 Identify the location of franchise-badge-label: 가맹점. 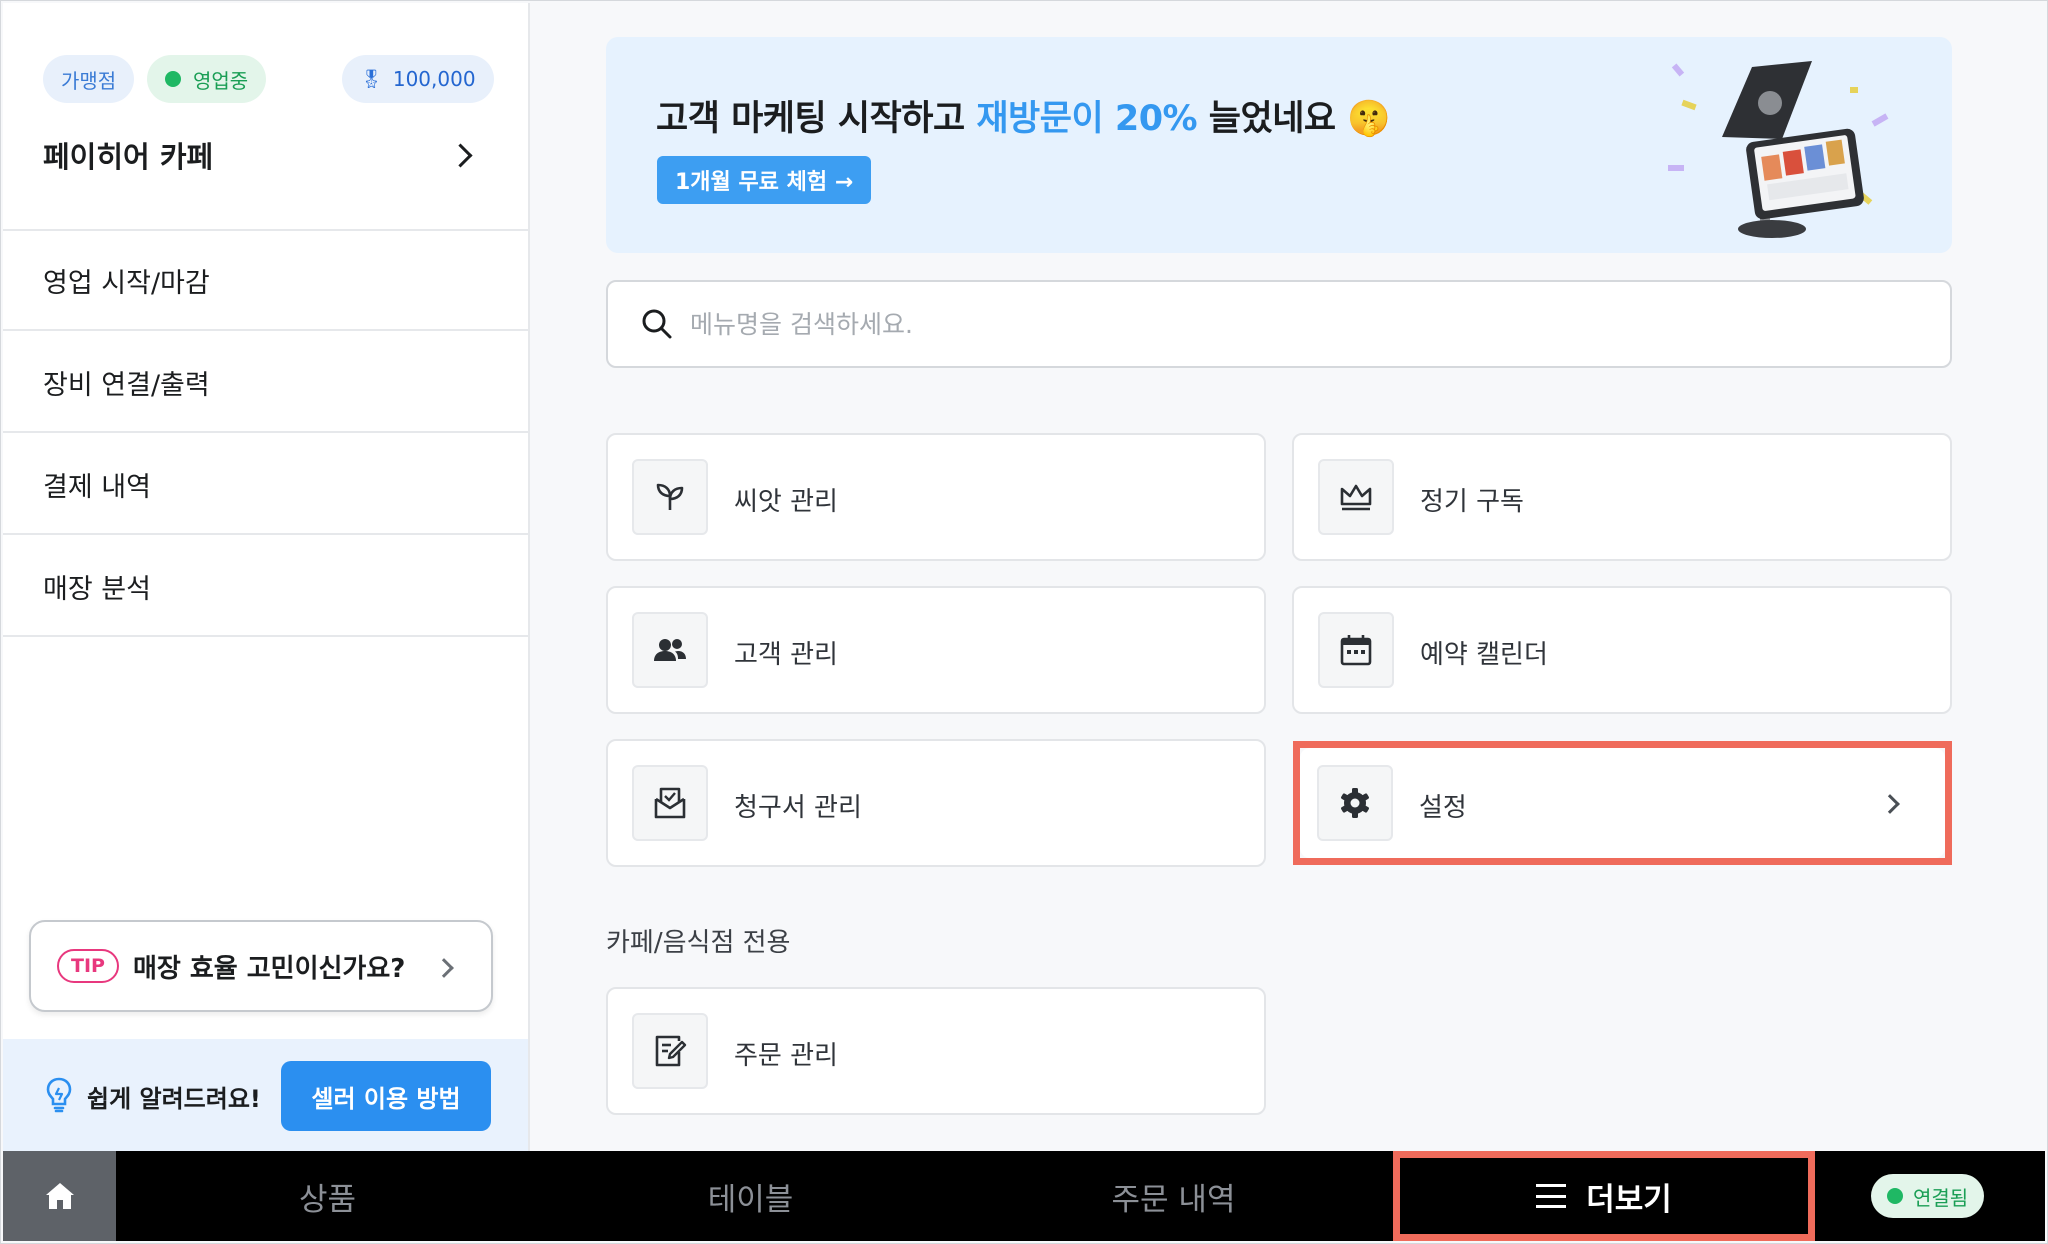
(89, 80).